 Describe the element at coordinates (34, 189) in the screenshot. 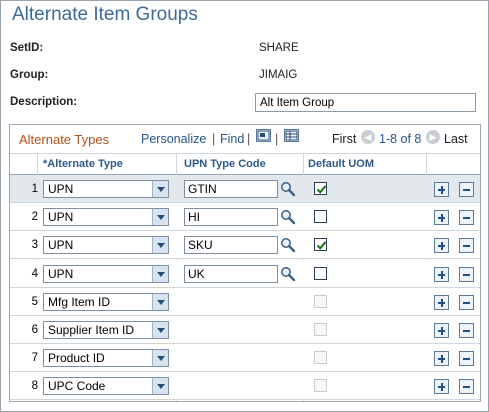

I see `row-number: 1` at that location.